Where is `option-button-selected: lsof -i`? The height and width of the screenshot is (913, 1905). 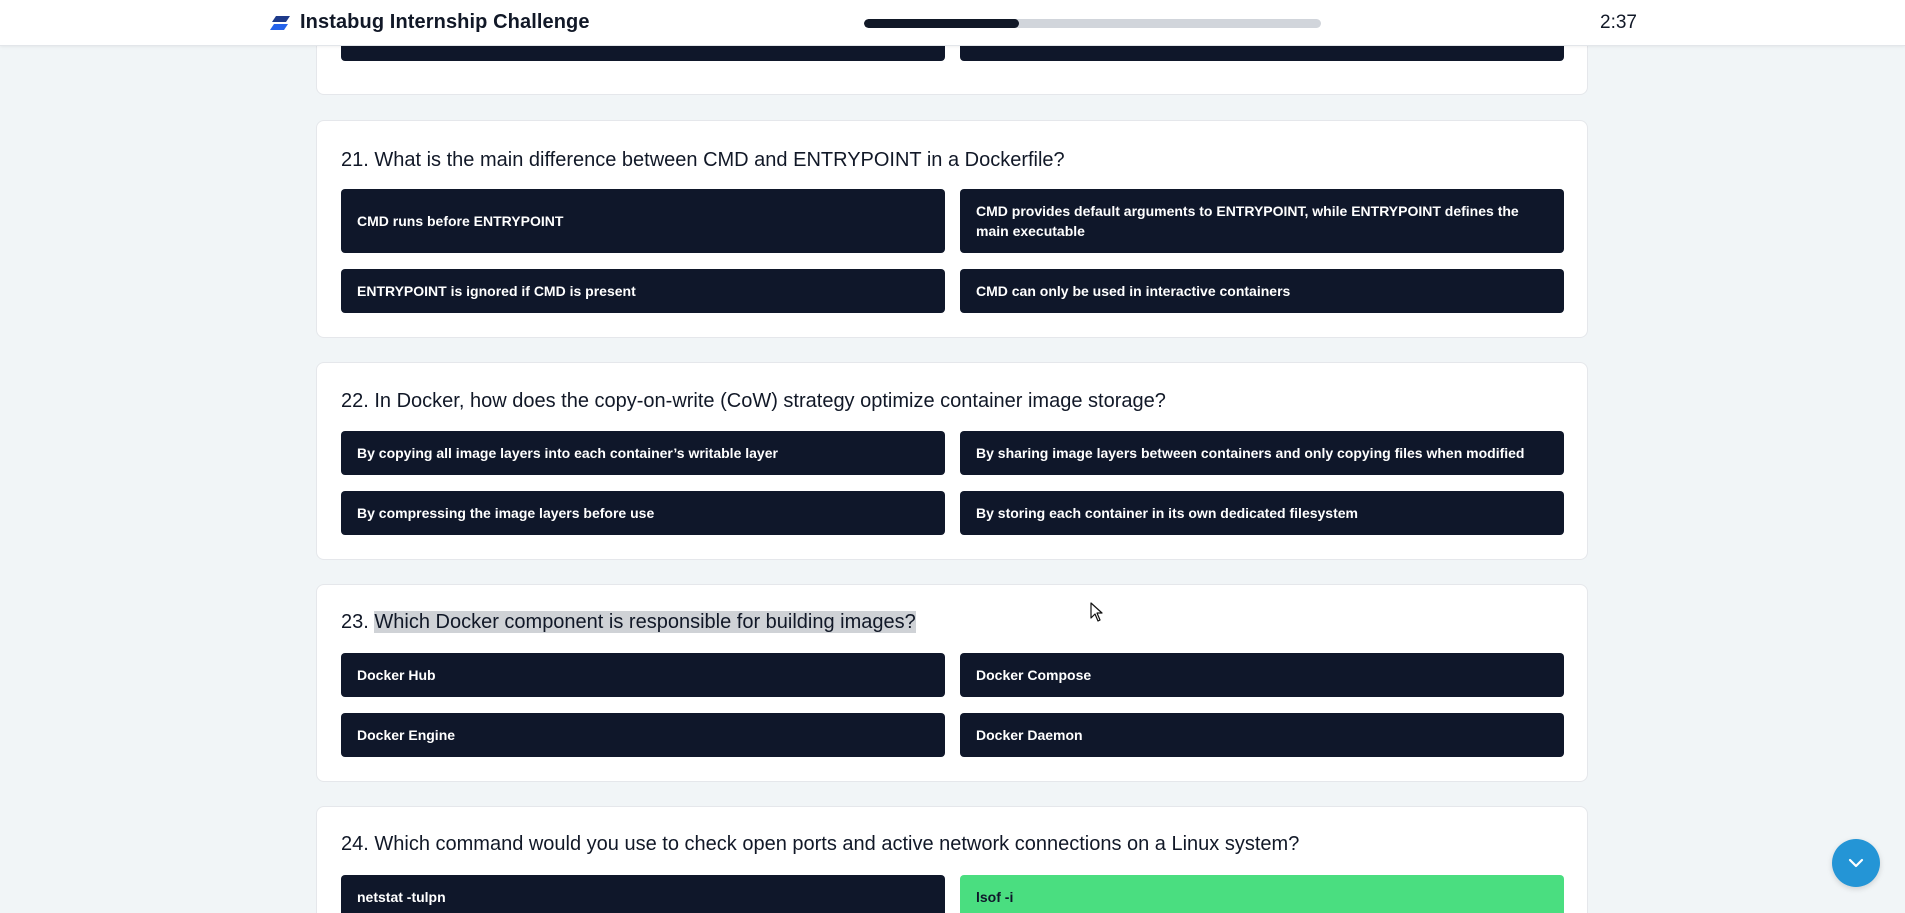
option-button-selected: lsof -i is located at coordinates (1262, 894).